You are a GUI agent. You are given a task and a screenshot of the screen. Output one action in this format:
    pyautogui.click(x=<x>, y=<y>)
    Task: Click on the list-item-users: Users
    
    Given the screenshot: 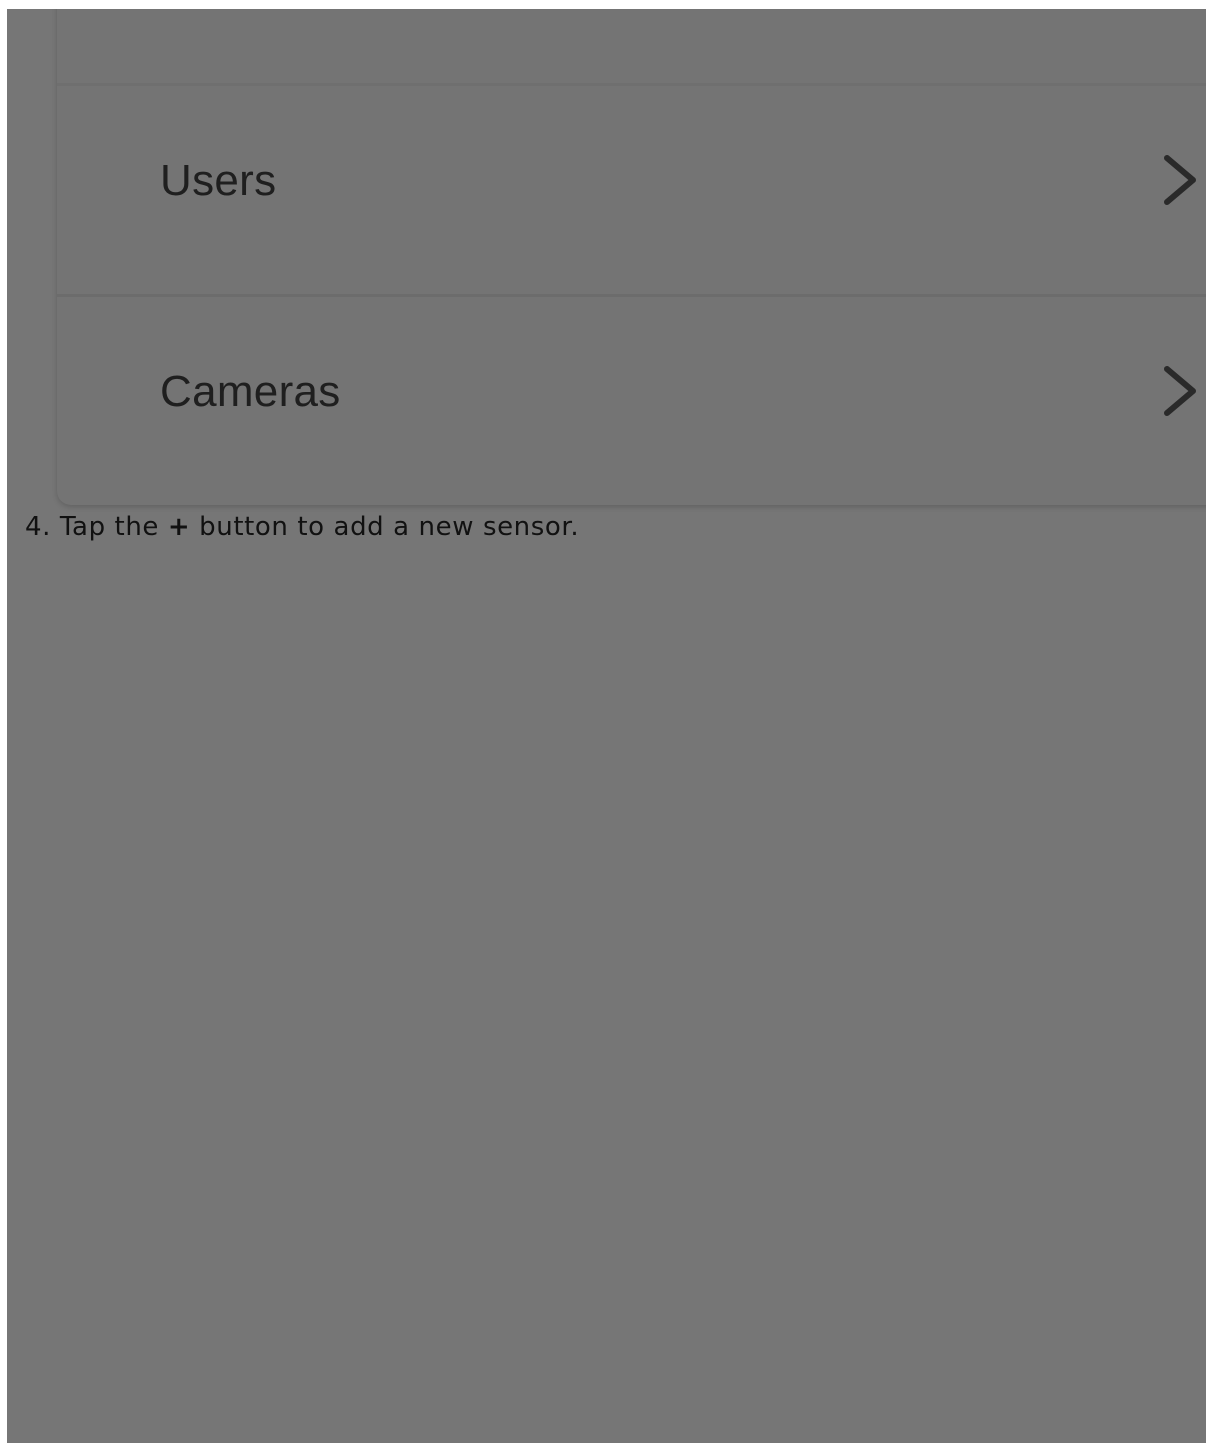 What is the action you would take?
    pyautogui.click(x=631, y=188)
    